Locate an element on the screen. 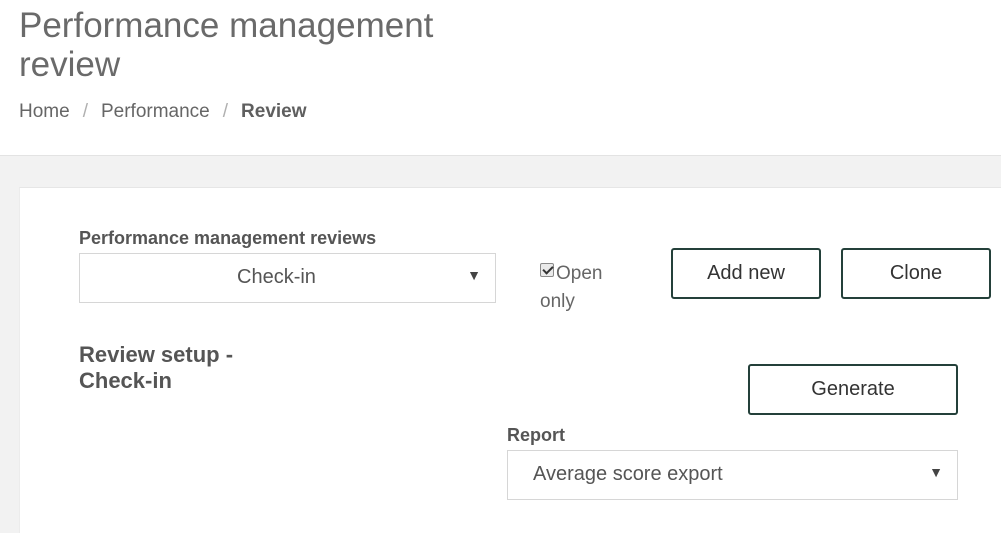  report-label: Report is located at coordinates (536, 435).